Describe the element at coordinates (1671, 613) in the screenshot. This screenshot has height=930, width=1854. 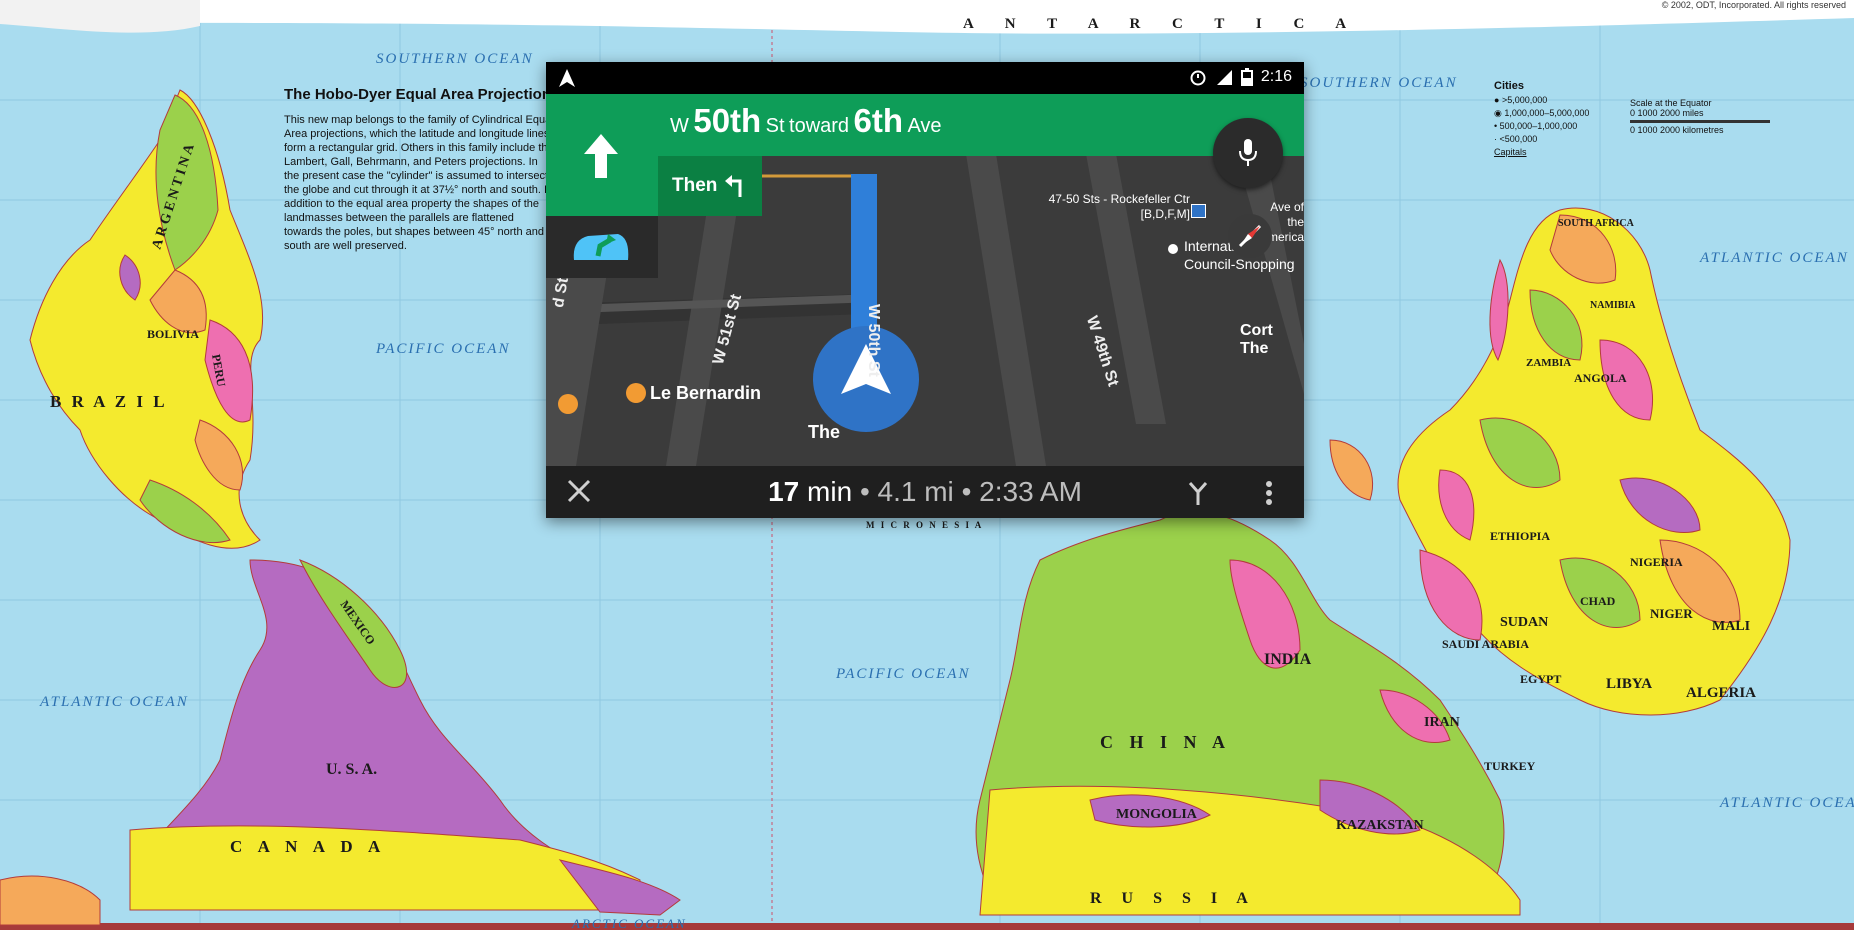
I see `country-niger: NIGER` at that location.